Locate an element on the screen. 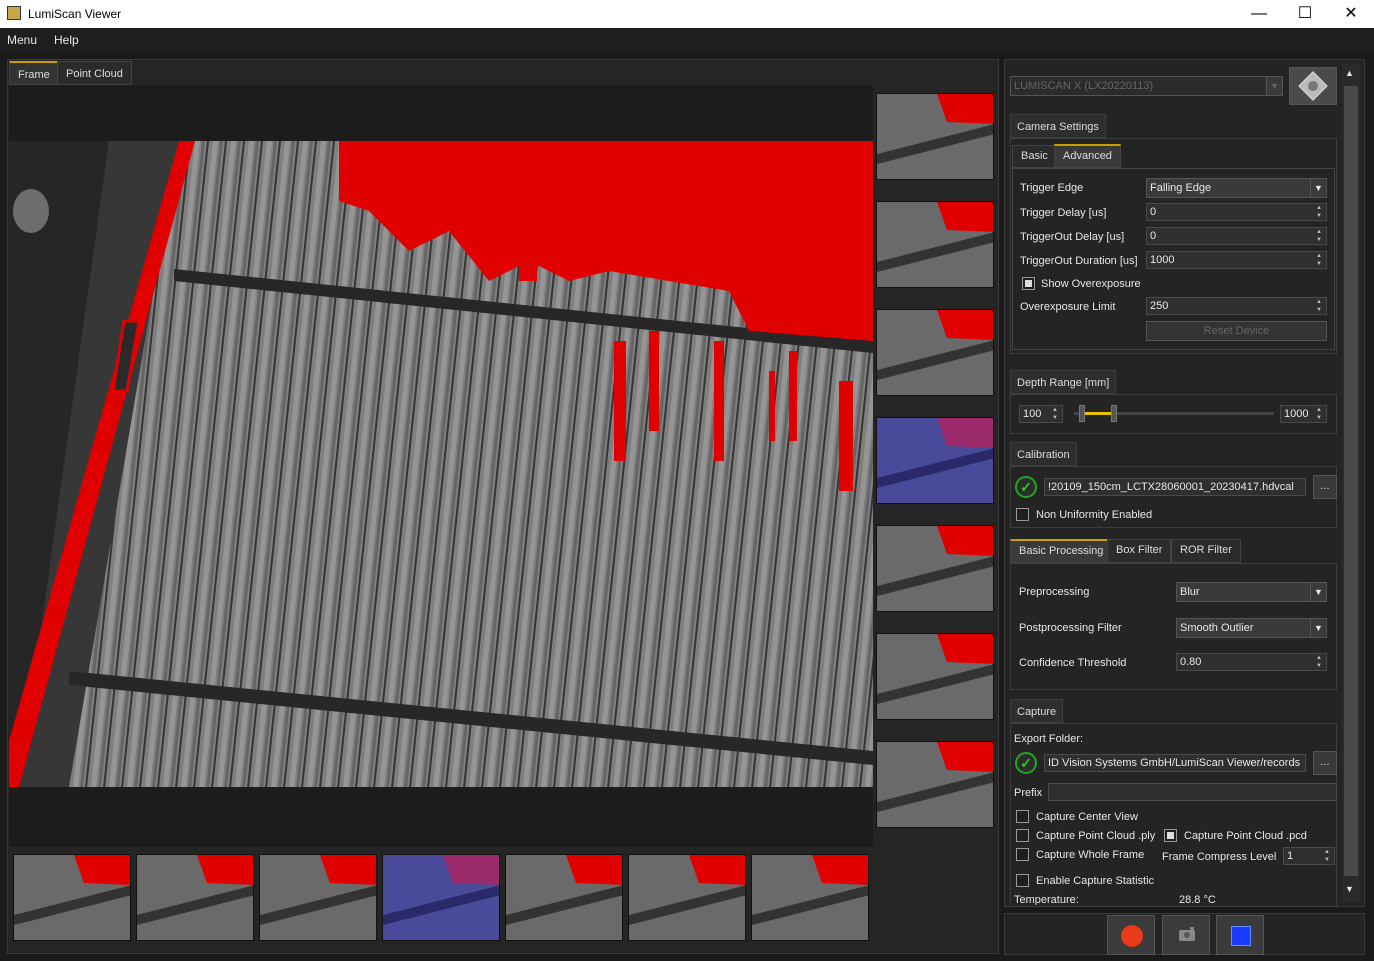  depth-range-slider is located at coordinates (1174, 413).